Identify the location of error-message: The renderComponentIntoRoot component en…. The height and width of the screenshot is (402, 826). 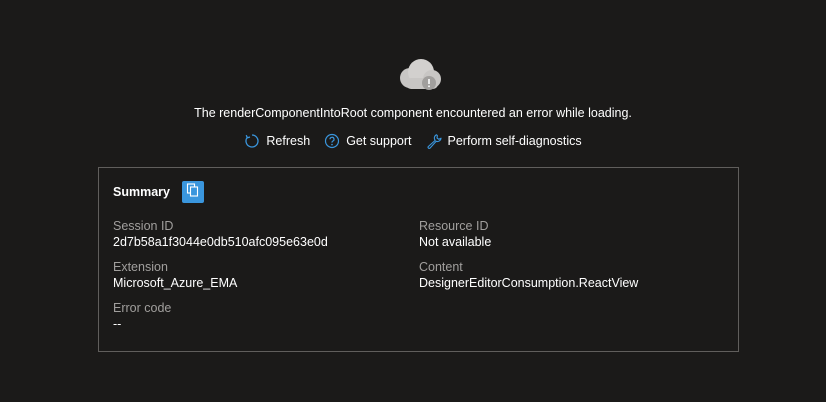
(413, 113).